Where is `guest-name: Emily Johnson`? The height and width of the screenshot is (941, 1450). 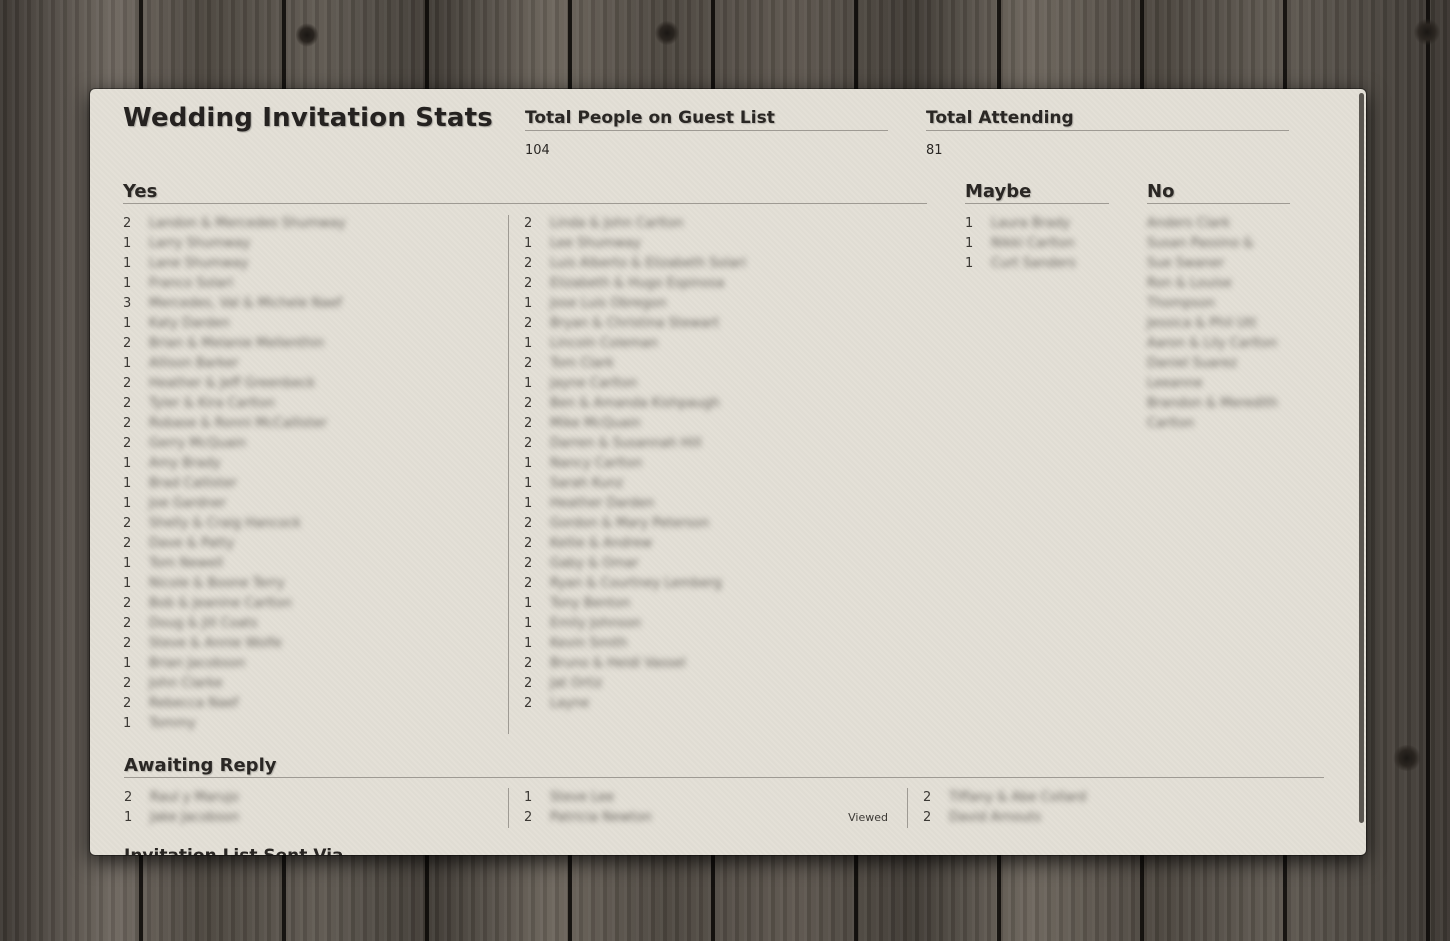
guest-name: Emily Johnson is located at coordinates (596, 623).